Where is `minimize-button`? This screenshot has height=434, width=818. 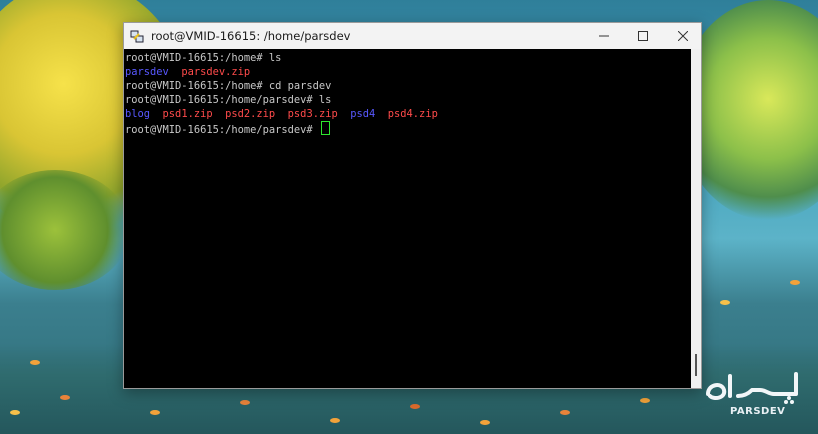
minimize-button is located at coordinates (604, 36).